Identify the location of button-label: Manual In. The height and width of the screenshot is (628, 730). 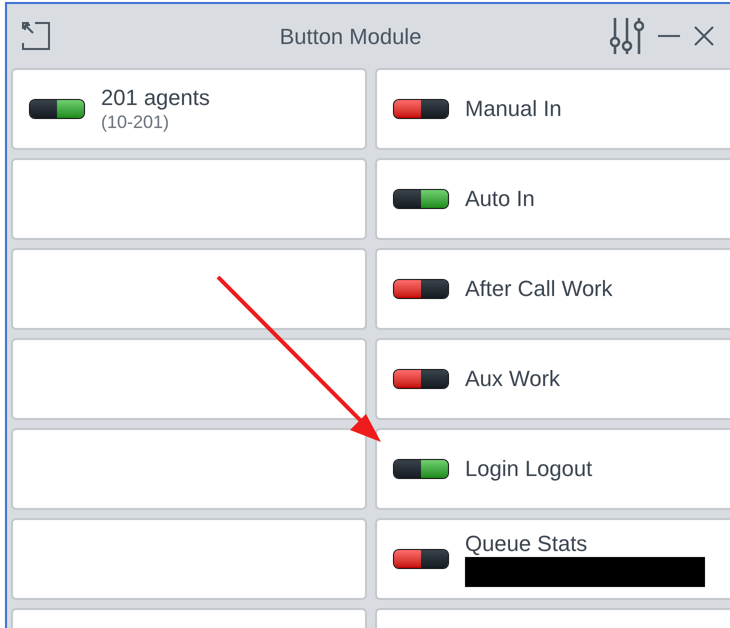
(513, 109).